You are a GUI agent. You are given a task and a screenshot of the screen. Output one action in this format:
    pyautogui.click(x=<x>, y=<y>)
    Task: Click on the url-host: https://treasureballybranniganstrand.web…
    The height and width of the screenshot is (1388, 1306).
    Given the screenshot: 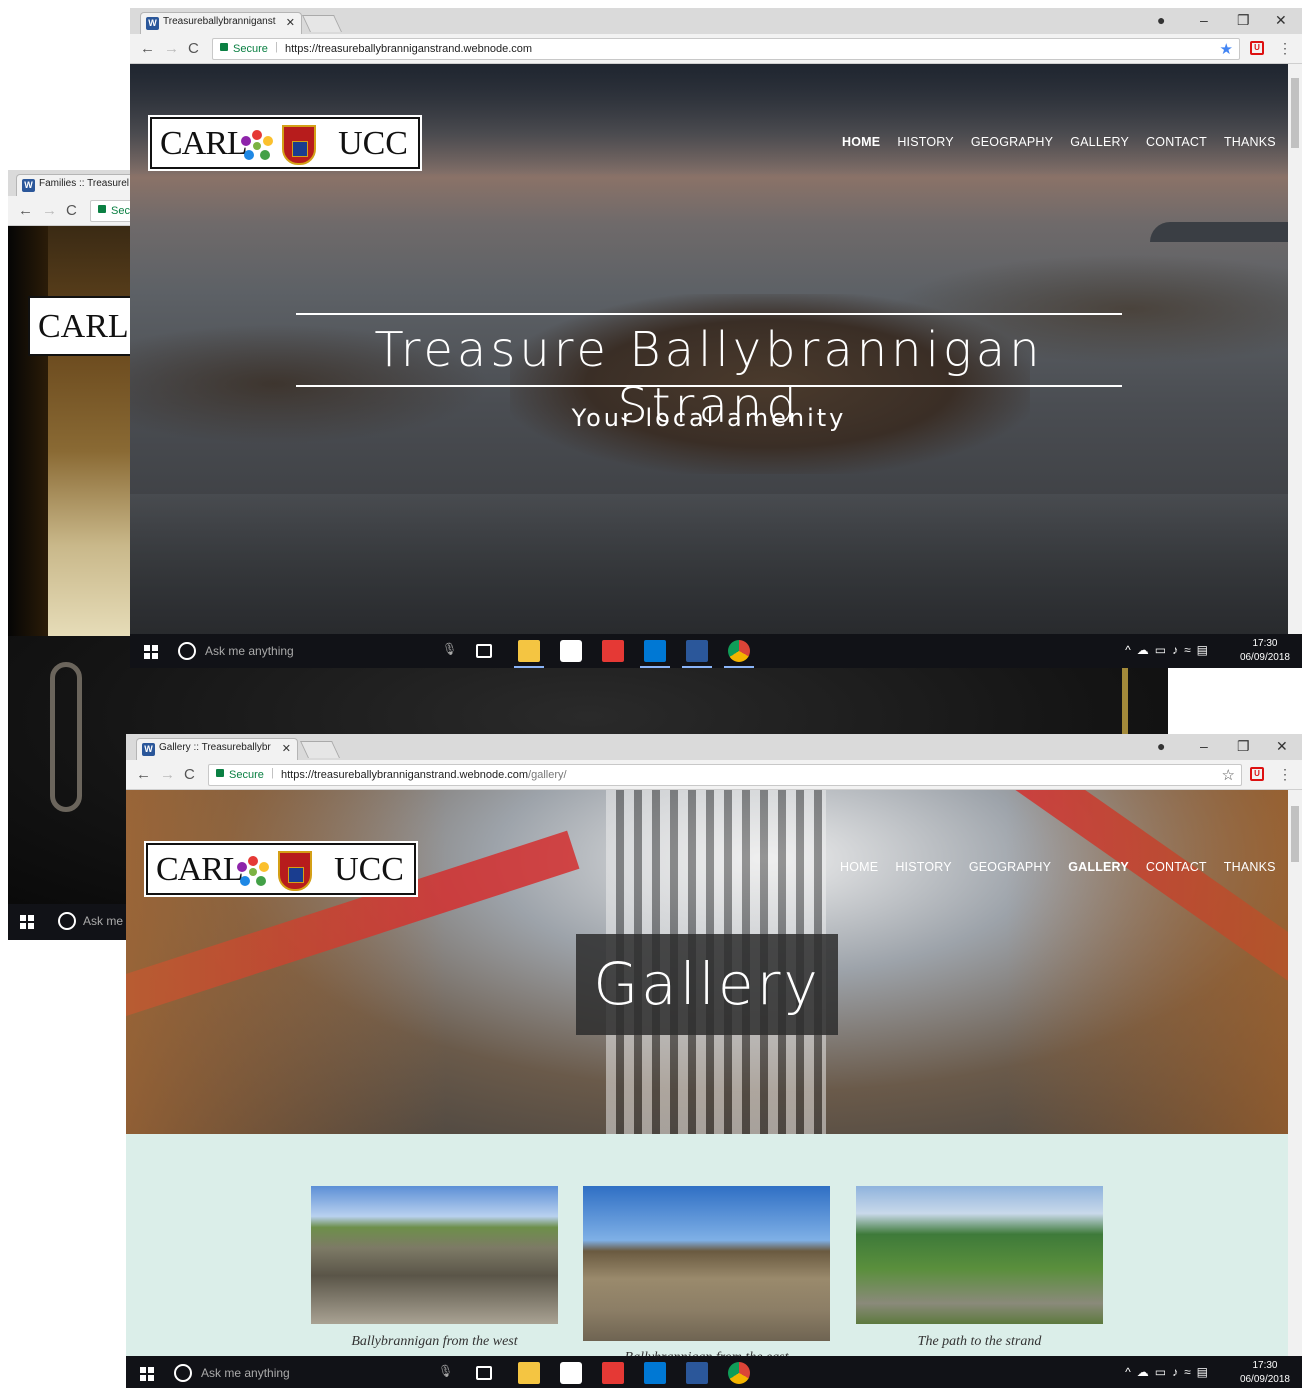 What is the action you would take?
    pyautogui.click(x=405, y=775)
    